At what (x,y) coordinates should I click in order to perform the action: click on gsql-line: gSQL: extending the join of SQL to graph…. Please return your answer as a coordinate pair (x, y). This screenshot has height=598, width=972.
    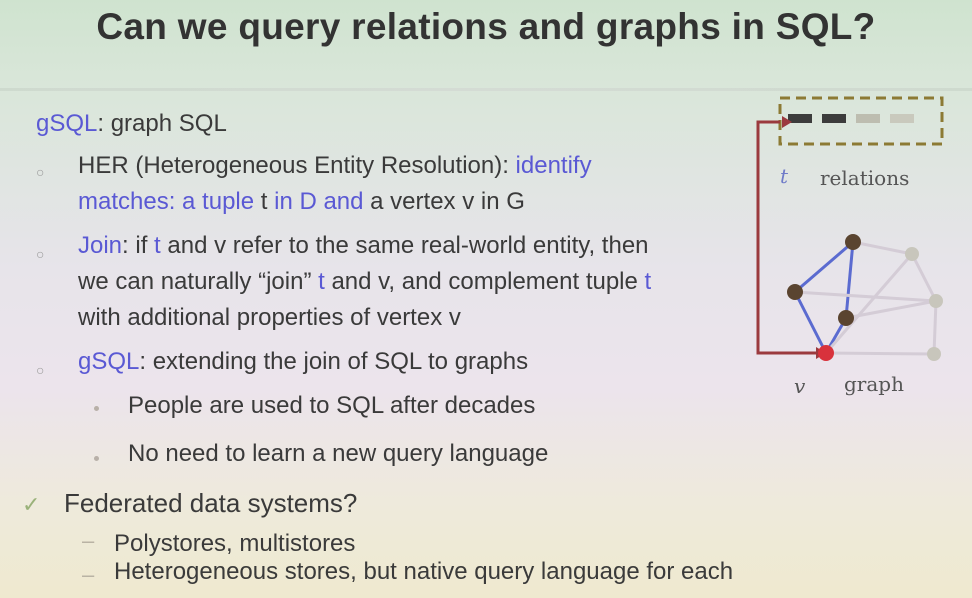
    Looking at the image, I should click on (303, 362).